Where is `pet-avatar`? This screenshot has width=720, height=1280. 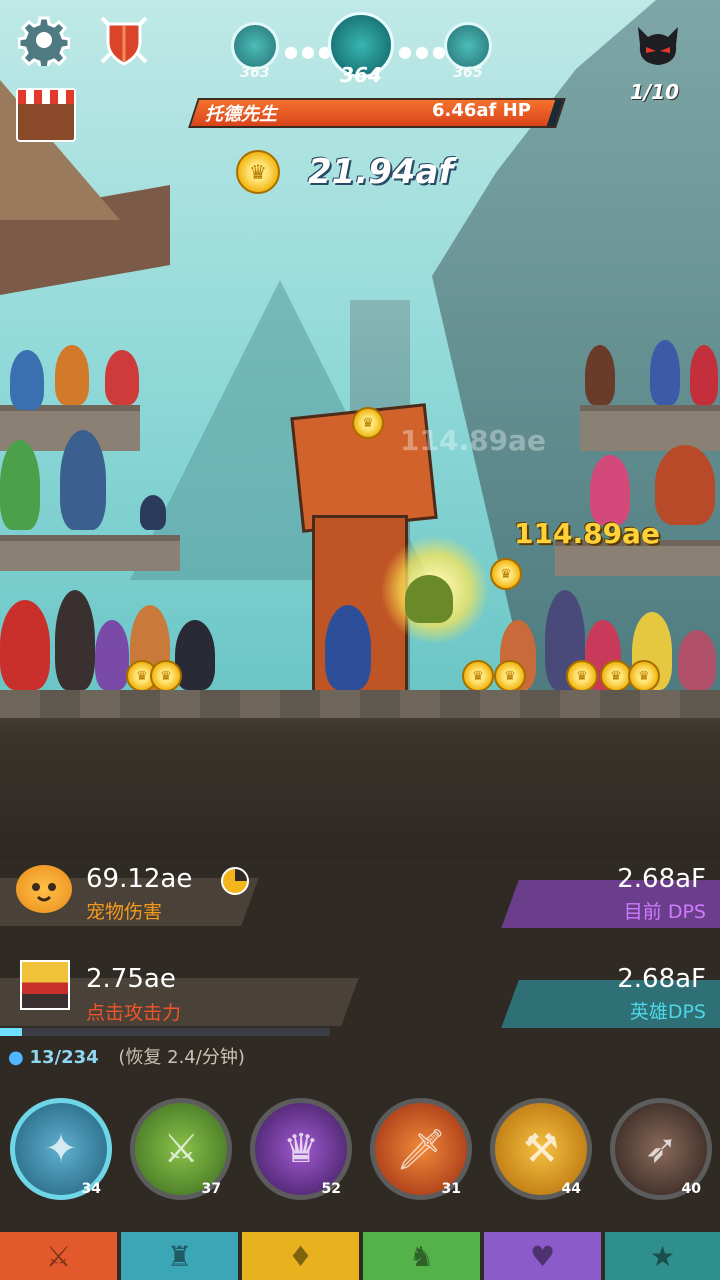 pet-avatar is located at coordinates (44, 889).